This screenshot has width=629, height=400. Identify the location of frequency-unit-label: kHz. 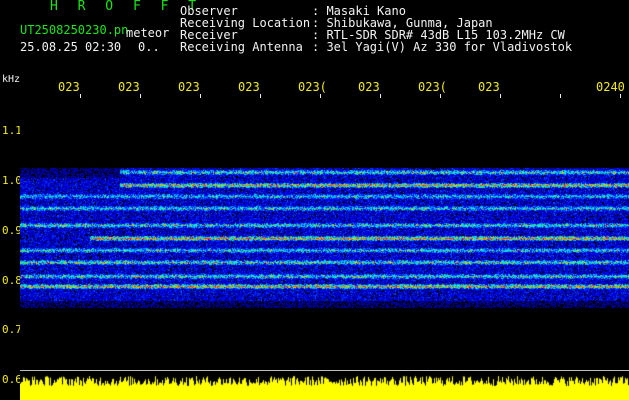
(11, 79).